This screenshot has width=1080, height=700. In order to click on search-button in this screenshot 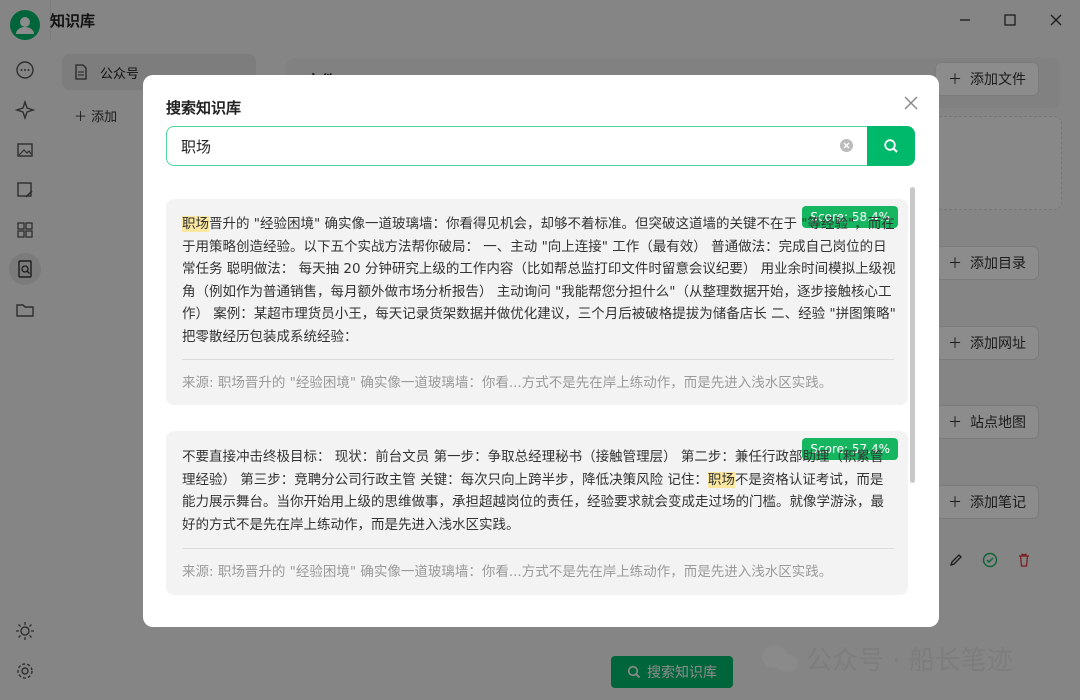, I will do `click(891, 146)`.